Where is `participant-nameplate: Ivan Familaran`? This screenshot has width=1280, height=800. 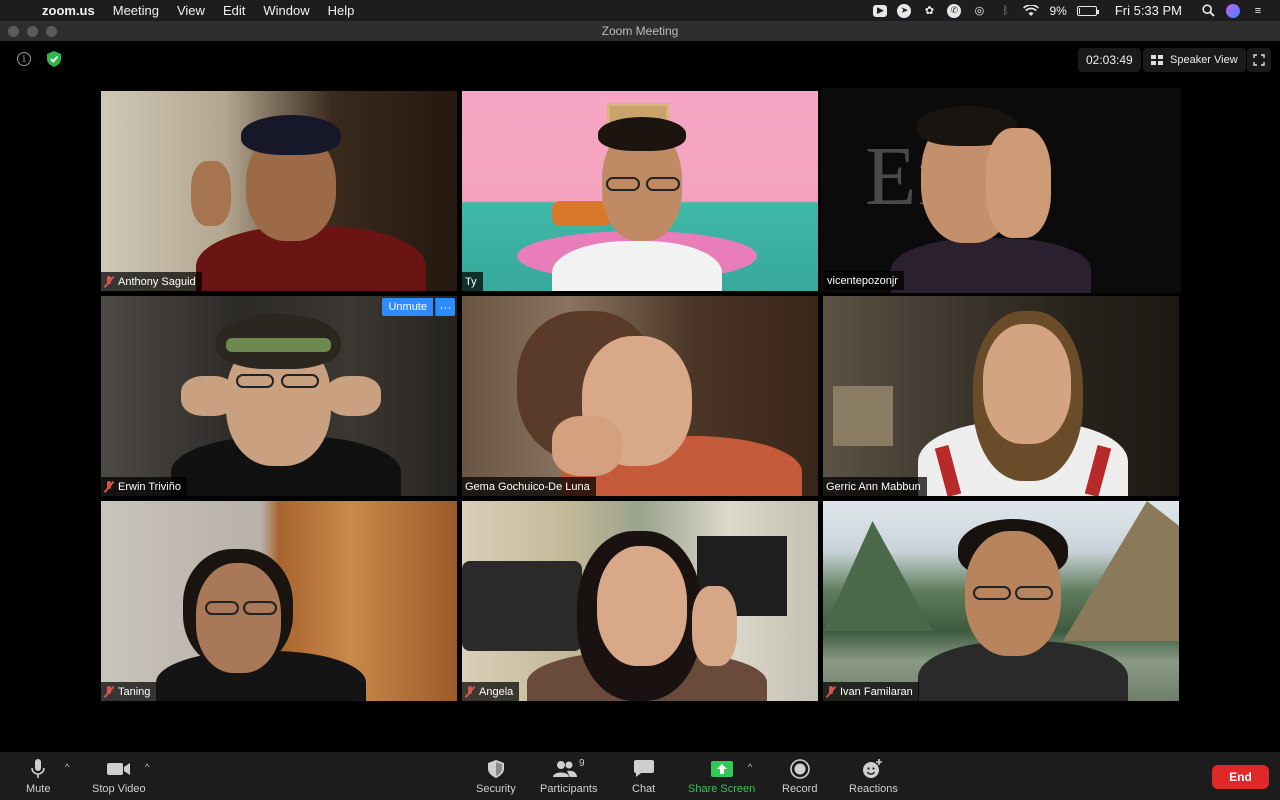 participant-nameplate: Ivan Familaran is located at coordinates (871, 691).